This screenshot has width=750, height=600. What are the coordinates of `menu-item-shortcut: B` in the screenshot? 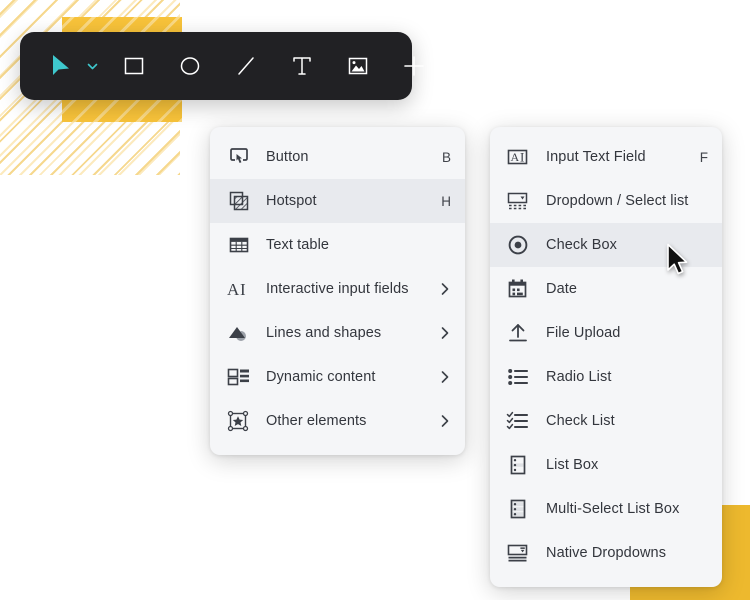 It's located at (446, 157).